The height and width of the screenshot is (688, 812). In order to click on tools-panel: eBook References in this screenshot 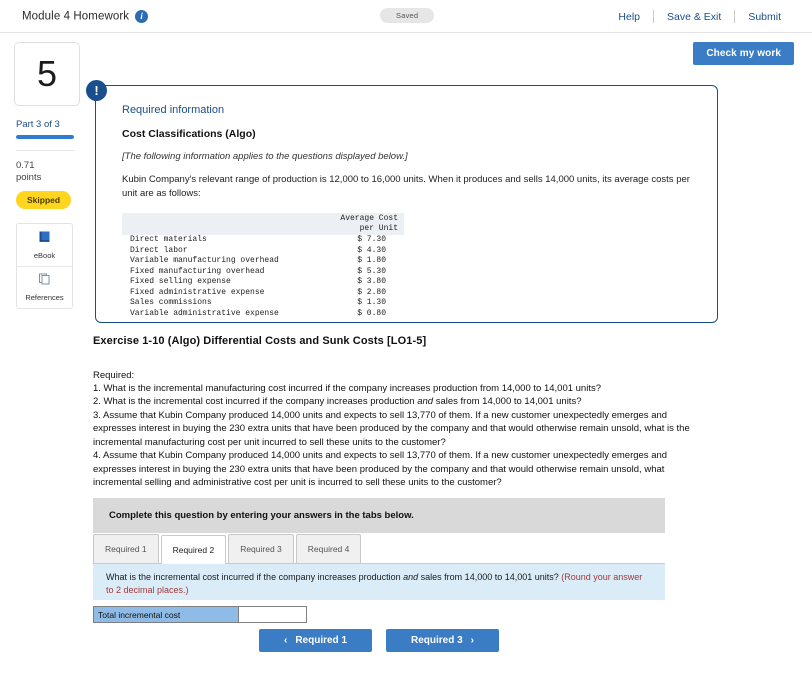, I will do `click(44, 265)`.